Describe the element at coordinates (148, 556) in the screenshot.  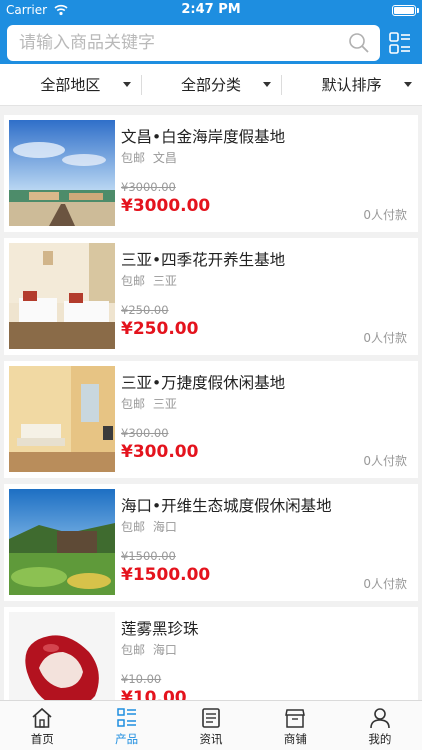
I see `original-price: ¥1500.00` at that location.